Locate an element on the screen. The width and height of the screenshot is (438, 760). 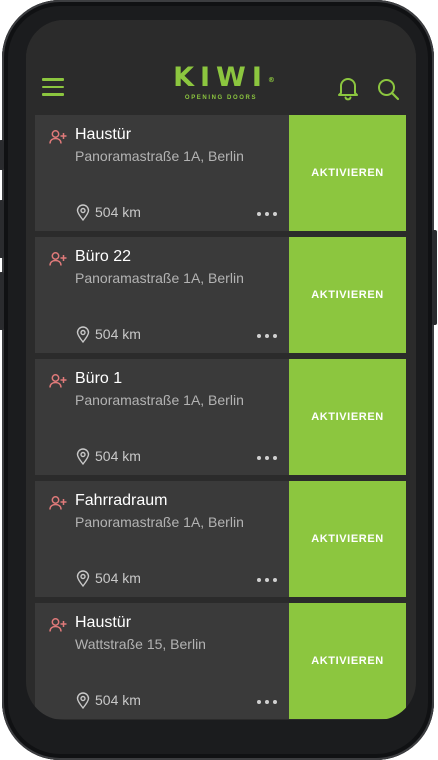
door-info: Haustür Wattstraße 15, Berlin 504 km is located at coordinates (161, 661).